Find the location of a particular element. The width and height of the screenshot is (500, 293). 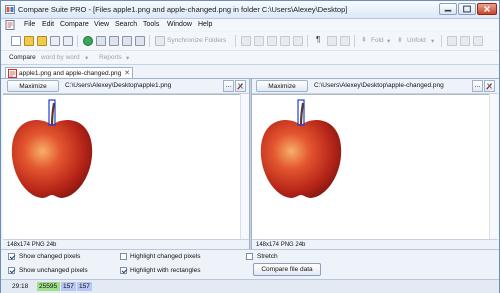

copy-left-icon is located at coordinates (246, 41).